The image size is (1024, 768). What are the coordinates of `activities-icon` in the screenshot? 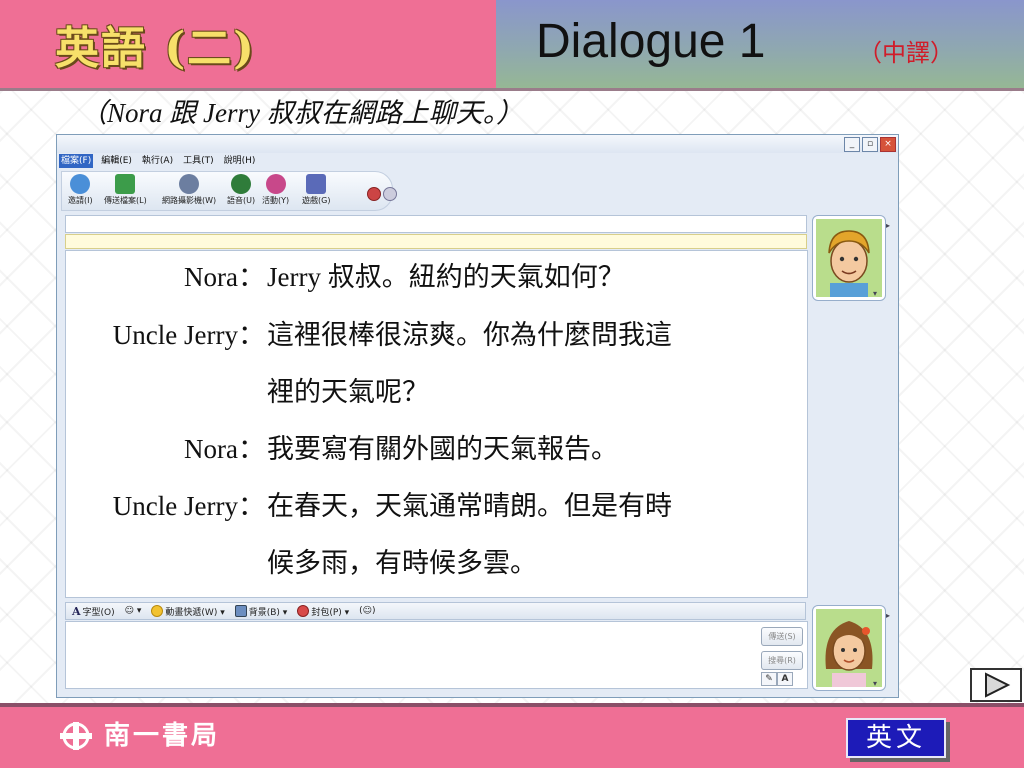 It's located at (275, 184).